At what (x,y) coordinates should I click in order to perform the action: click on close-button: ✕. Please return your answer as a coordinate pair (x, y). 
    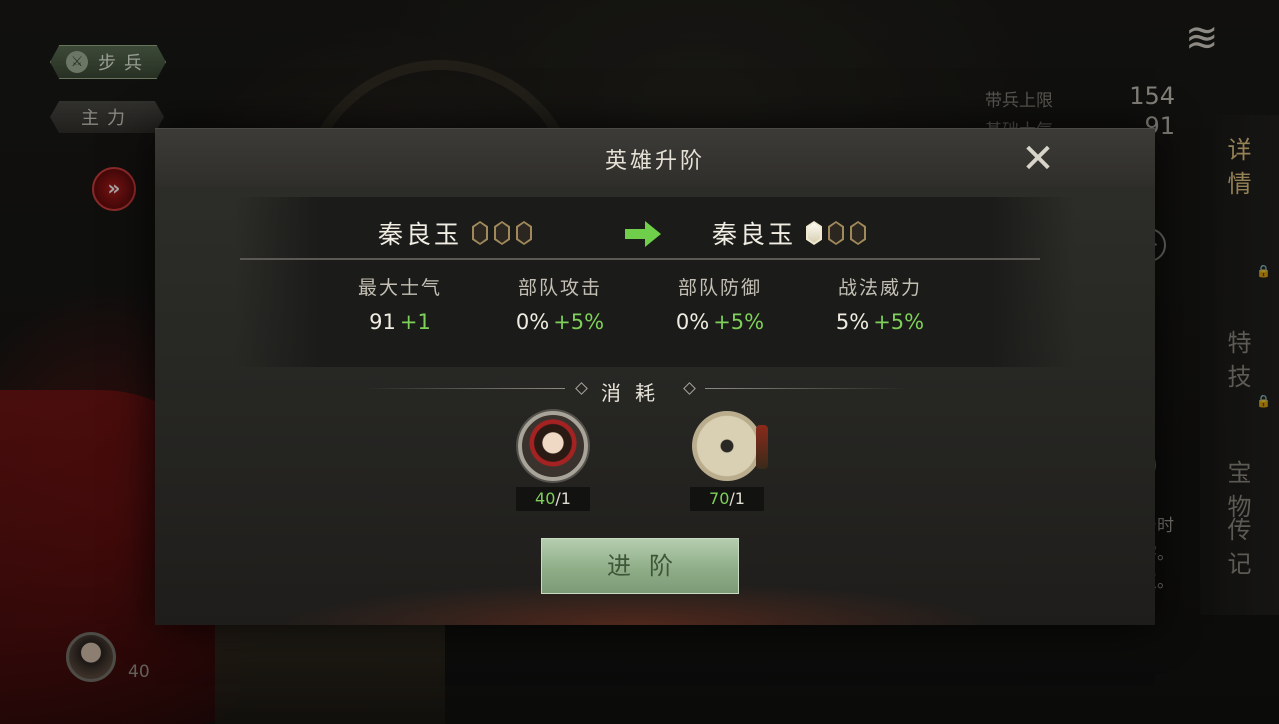
    Looking at the image, I should click on (1038, 159).